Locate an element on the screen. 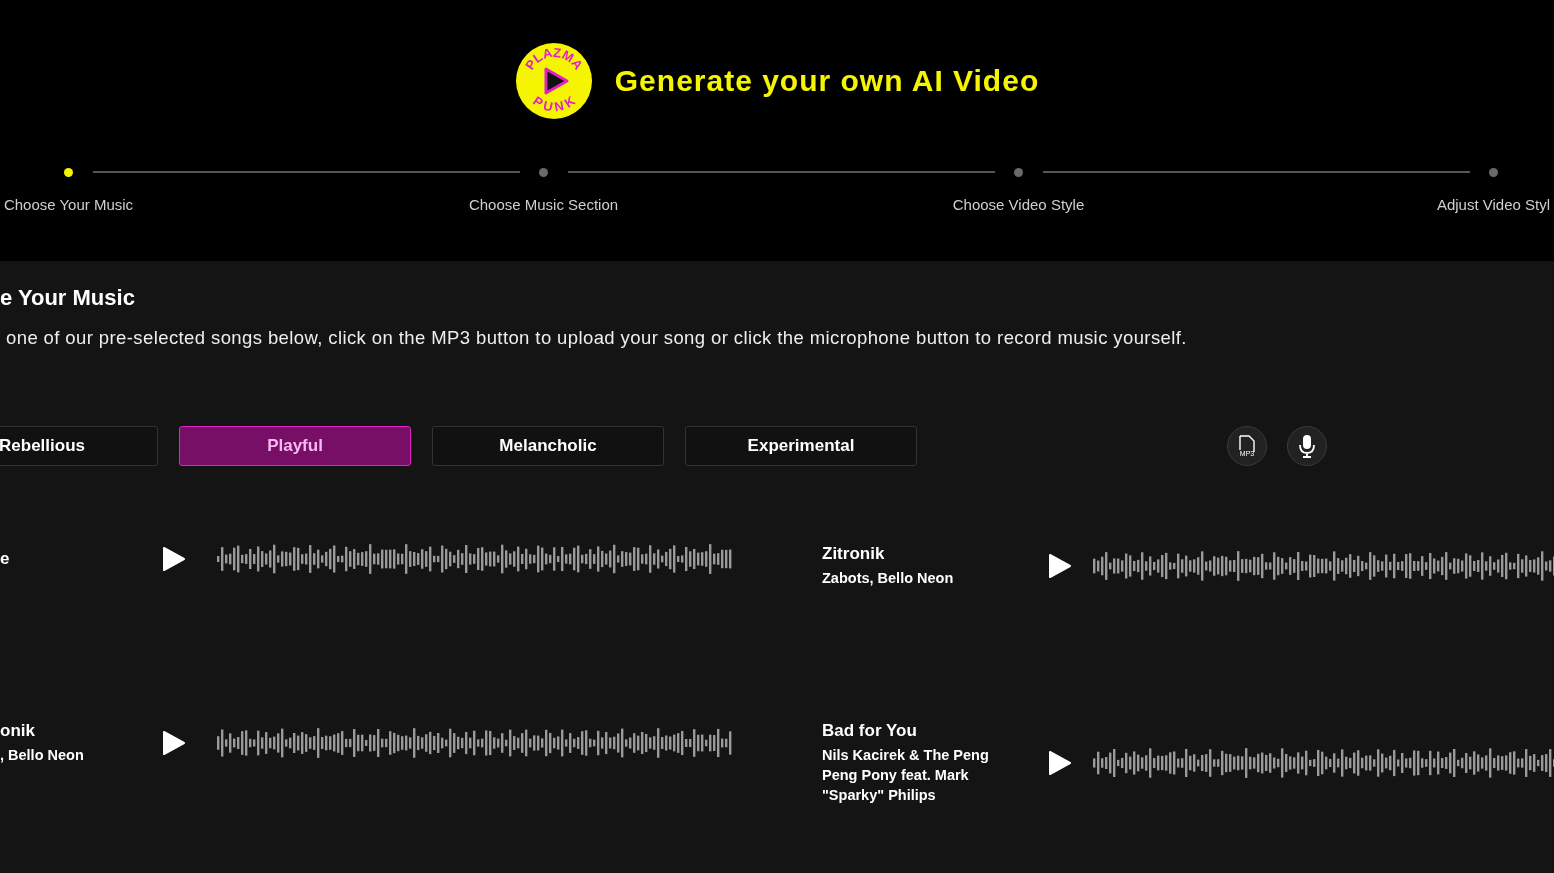  song-title: e is located at coordinates (5, 559).